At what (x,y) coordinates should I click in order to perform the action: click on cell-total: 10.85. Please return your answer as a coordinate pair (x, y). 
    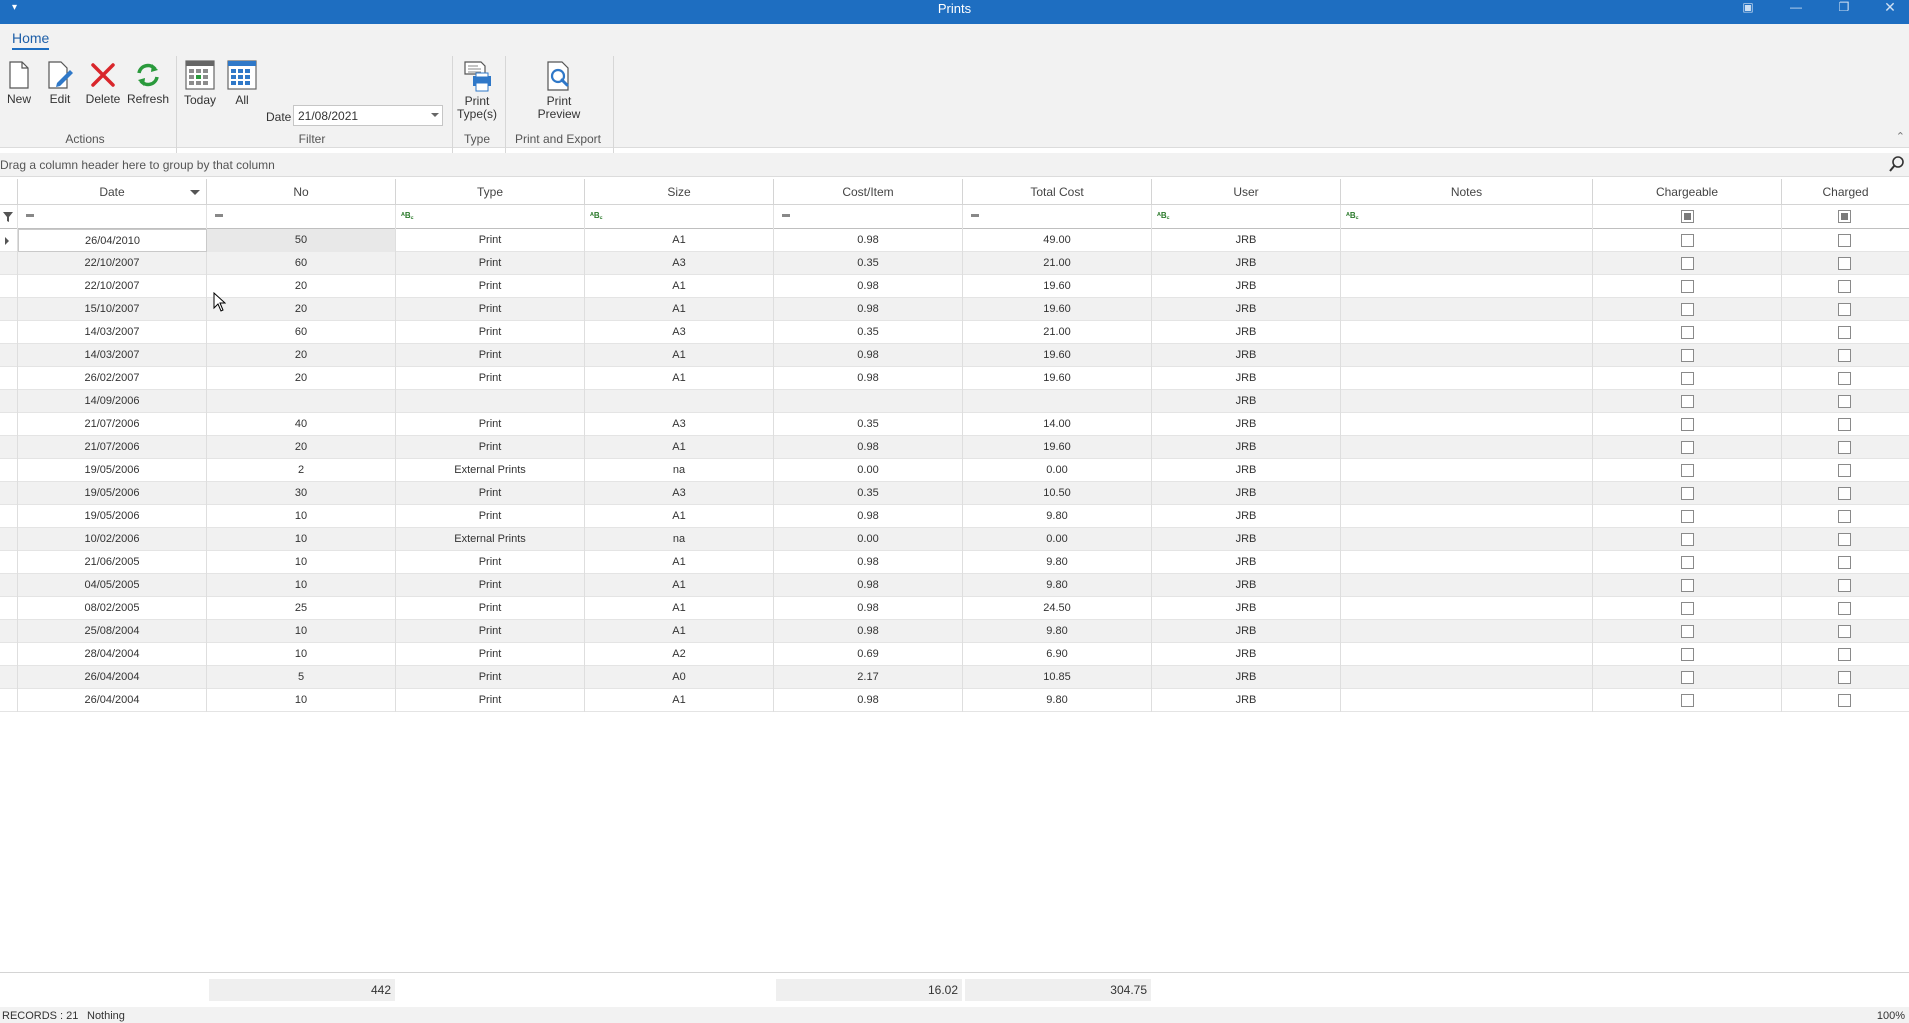
    Looking at the image, I should click on (1057, 677).